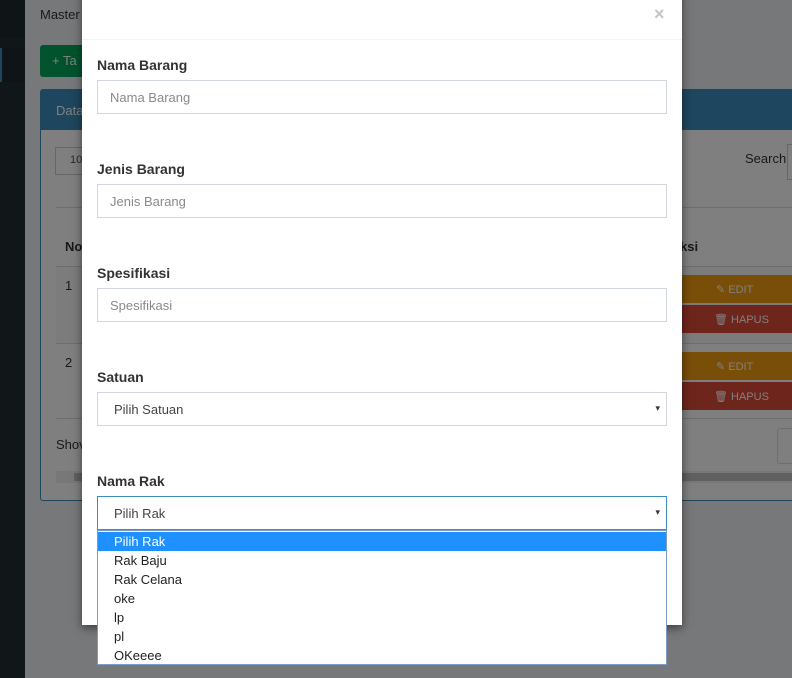 The width and height of the screenshot is (792, 678). What do you see at coordinates (142, 65) in the screenshot?
I see `nama-barang-label: Nama Barang` at bounding box center [142, 65].